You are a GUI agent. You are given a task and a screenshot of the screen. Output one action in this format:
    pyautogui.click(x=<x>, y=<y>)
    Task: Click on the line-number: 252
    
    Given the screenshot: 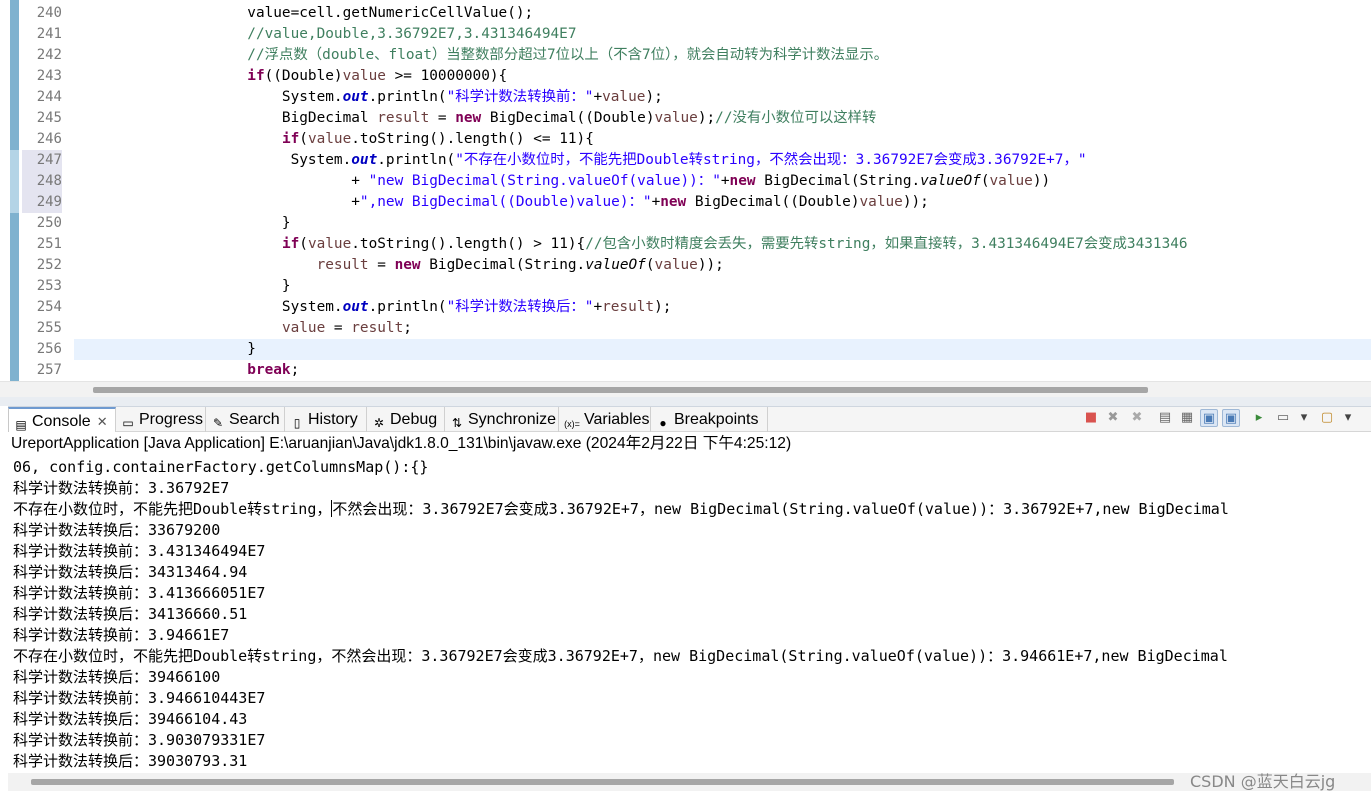 What is the action you would take?
    pyautogui.click(x=49, y=265)
    